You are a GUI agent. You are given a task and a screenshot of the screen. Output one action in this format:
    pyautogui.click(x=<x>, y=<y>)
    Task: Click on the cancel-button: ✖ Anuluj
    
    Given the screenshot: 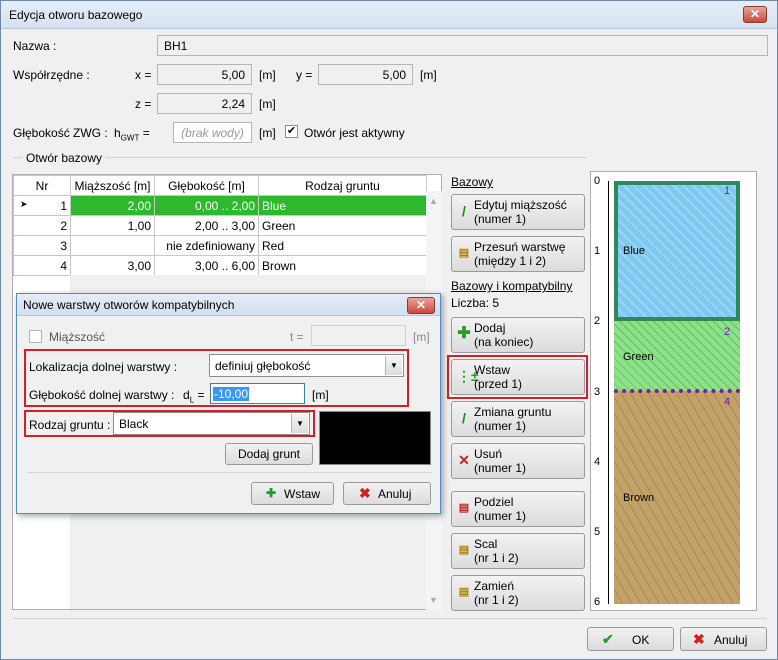 What is the action you would take?
    pyautogui.click(x=723, y=639)
    